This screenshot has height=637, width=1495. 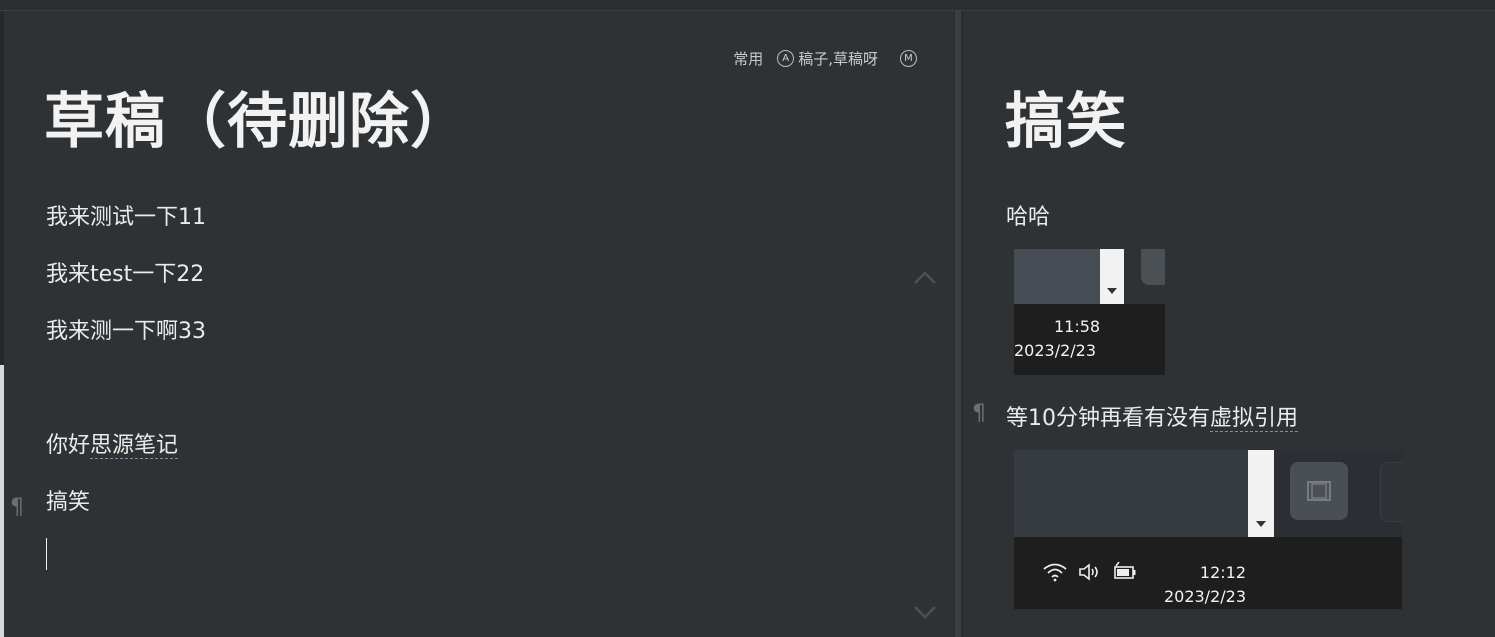 What do you see at coordinates (257, 116) in the screenshot?
I see `doc-title: 草稿（待删除）` at bounding box center [257, 116].